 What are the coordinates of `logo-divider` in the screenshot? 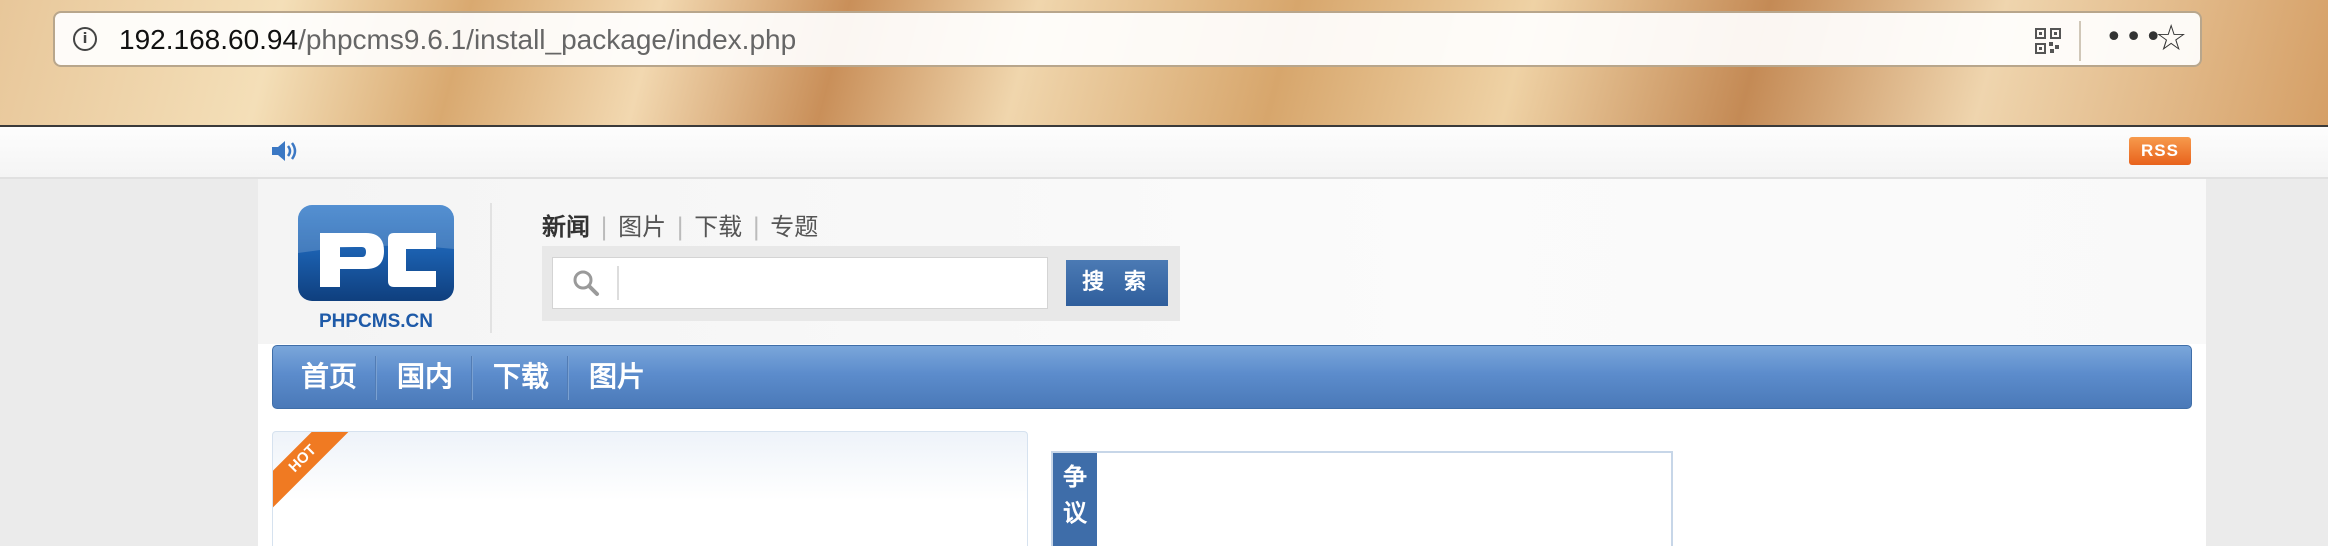 It's located at (491, 268).